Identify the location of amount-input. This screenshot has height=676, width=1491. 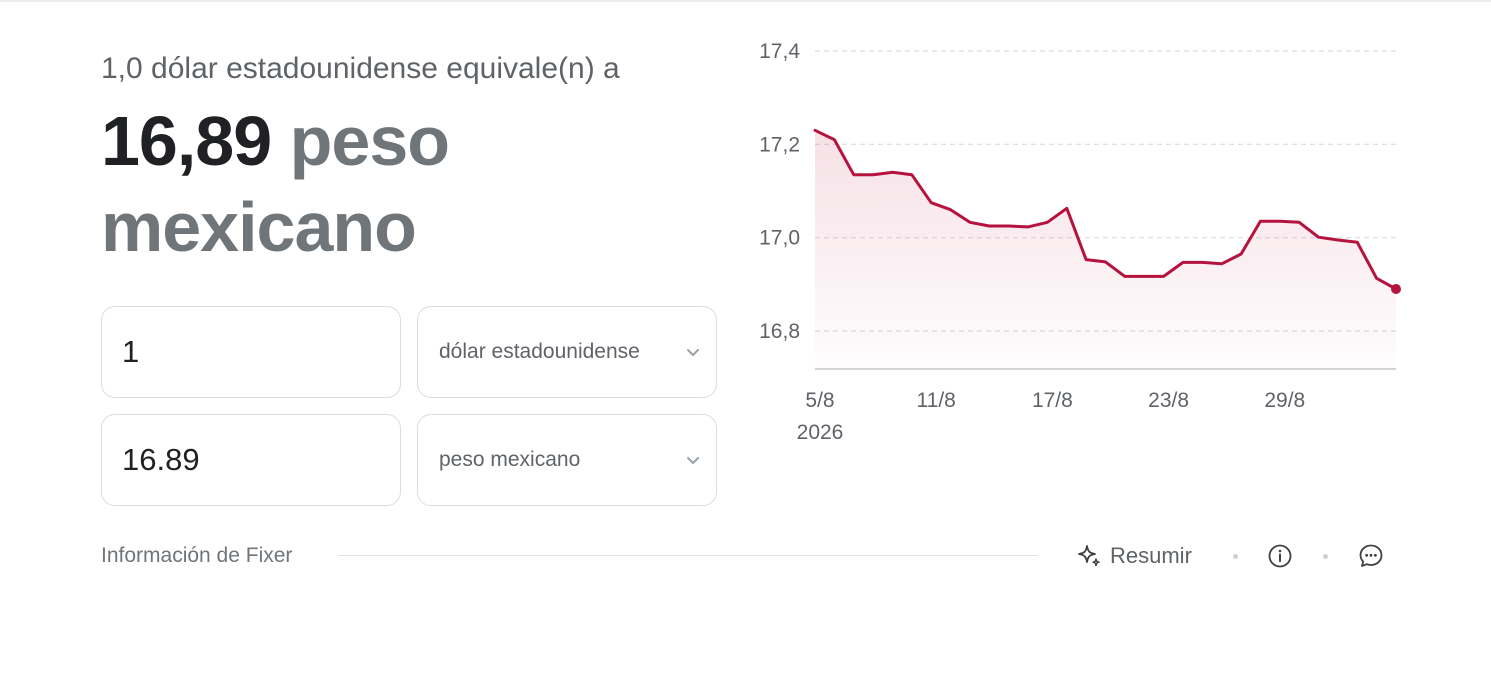
(251, 352).